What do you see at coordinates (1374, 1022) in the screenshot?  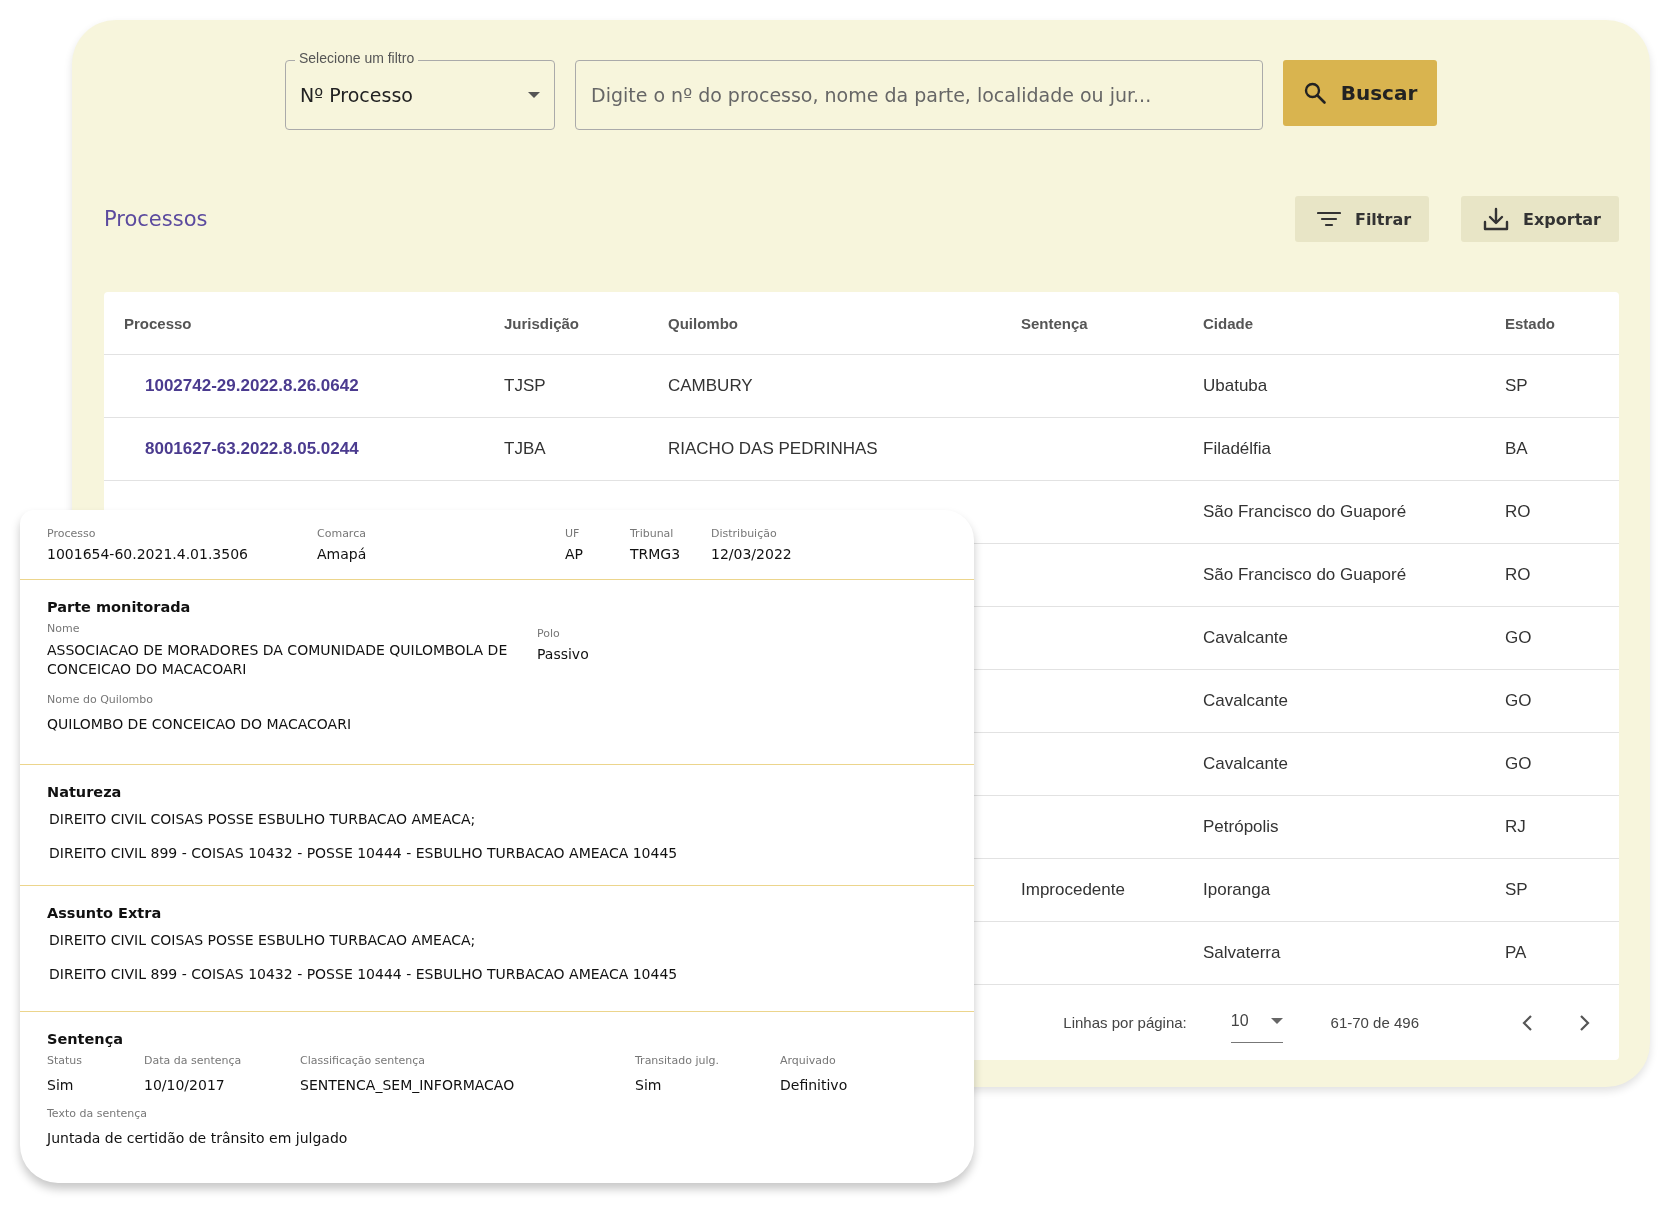 I see `page-range: 61-70 de 496` at bounding box center [1374, 1022].